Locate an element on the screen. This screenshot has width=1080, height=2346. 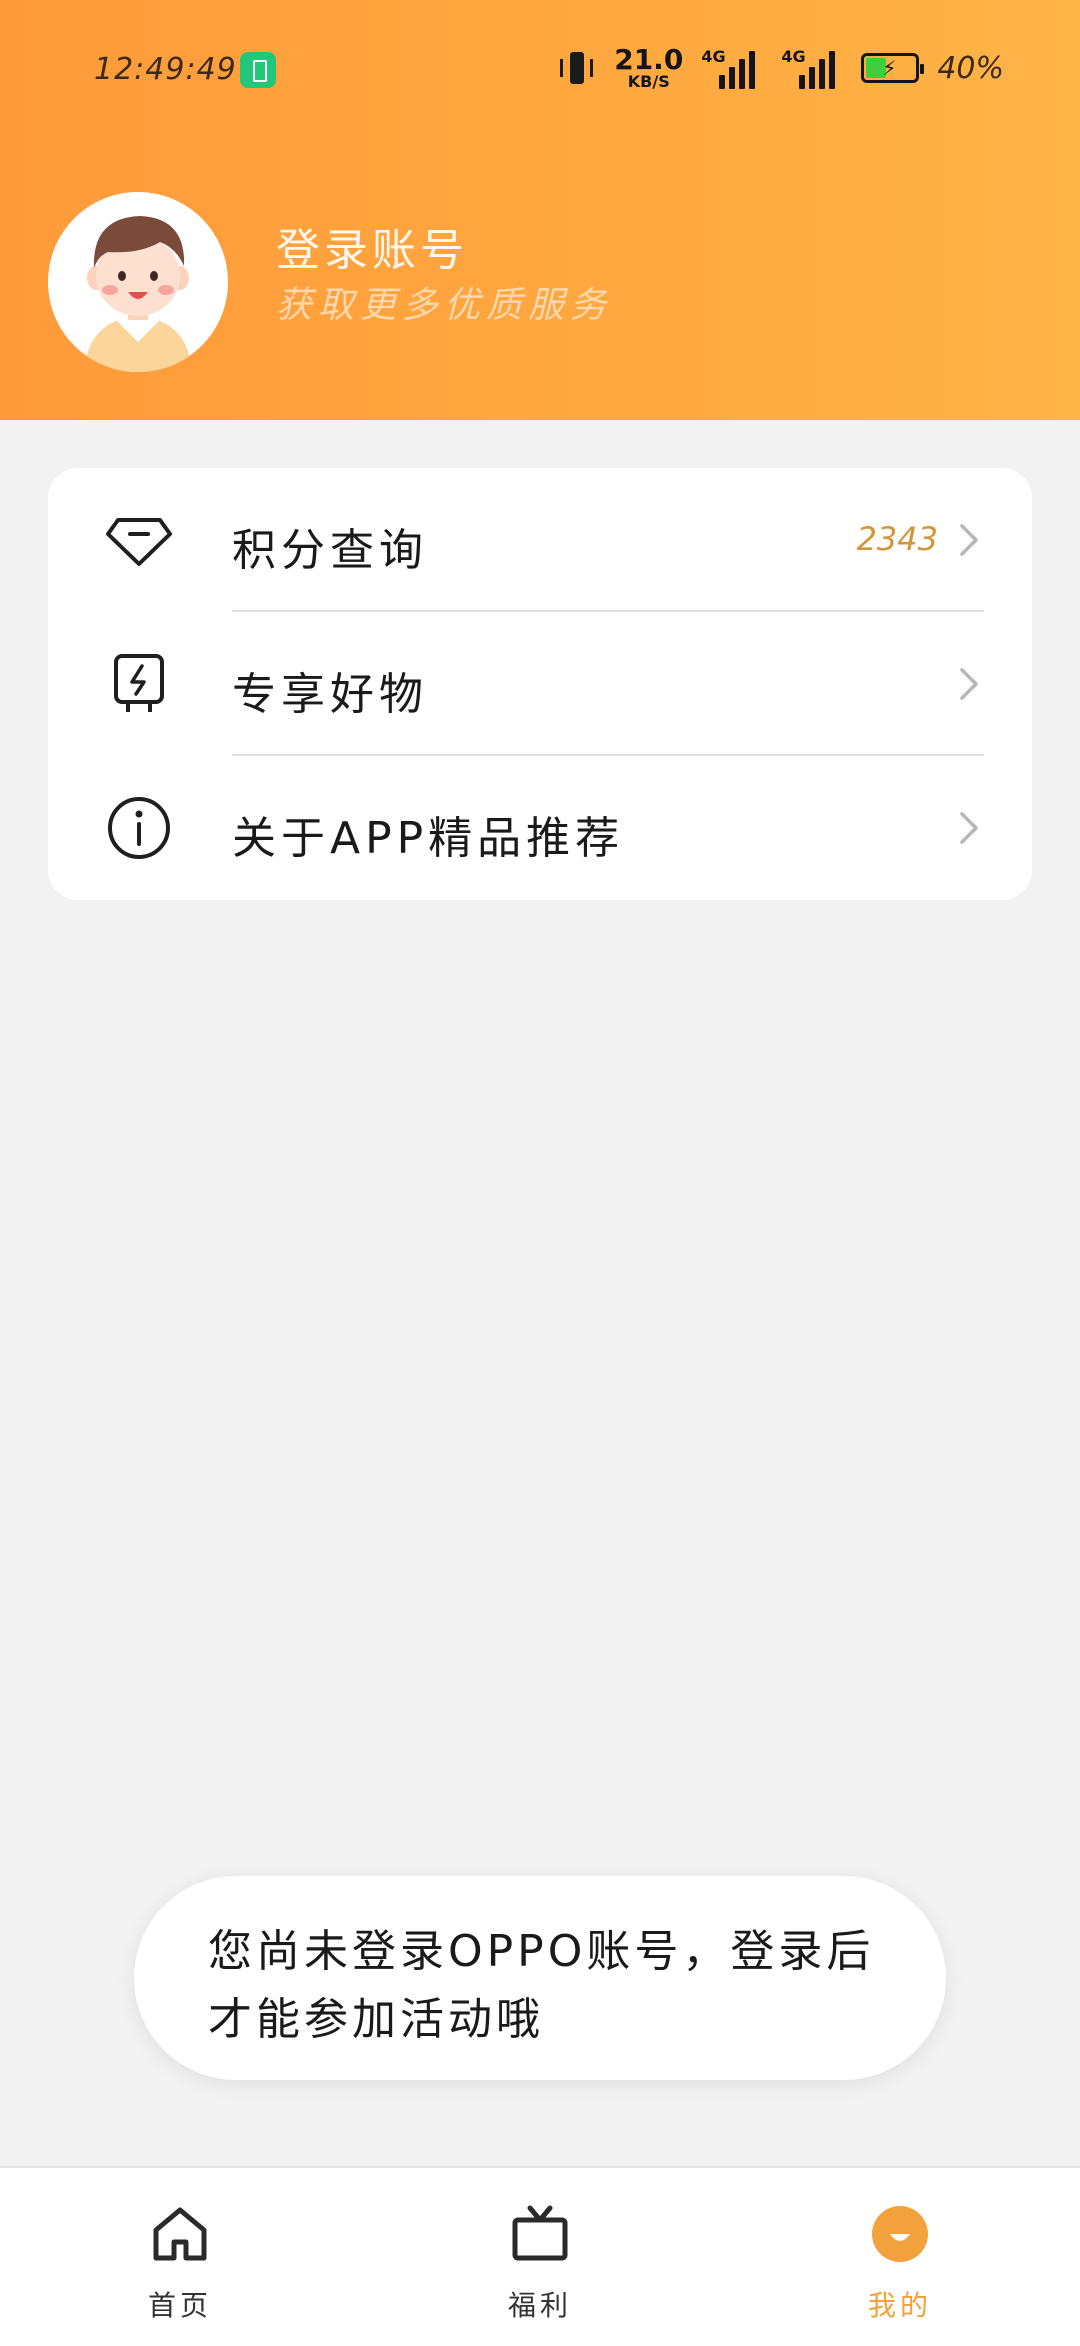
battery-icon: ⚡ is located at coordinates (893, 68).